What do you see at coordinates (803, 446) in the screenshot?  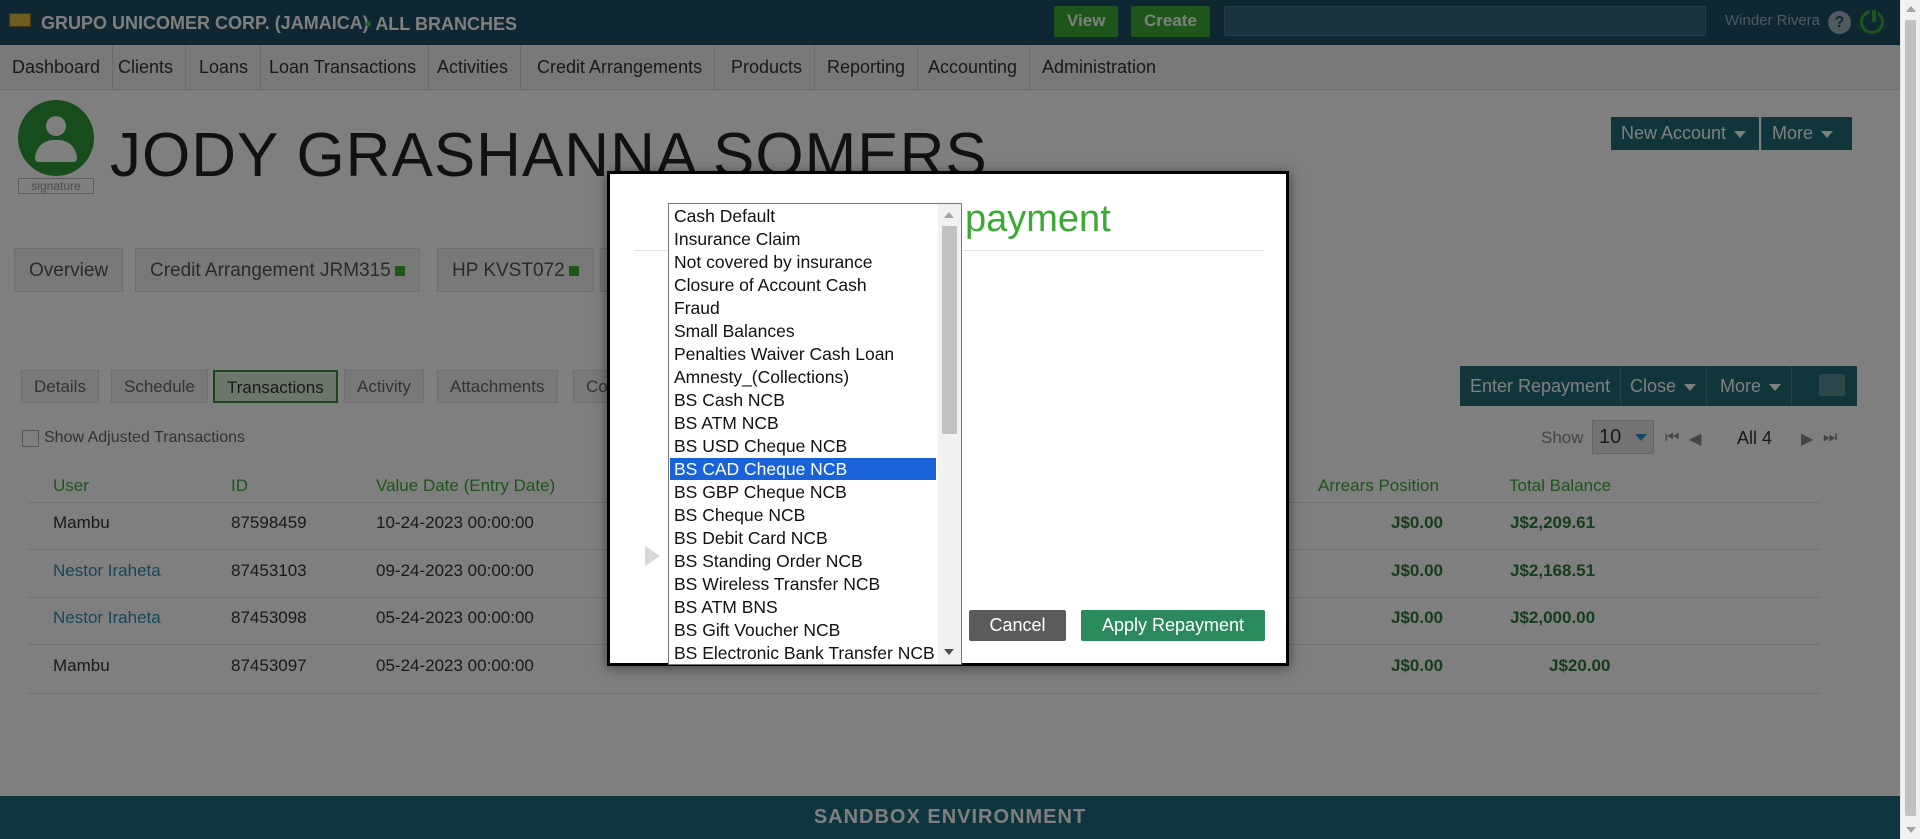 I see `option-bs-usd-cheque-ncb: BS USD Cheque NCB` at bounding box center [803, 446].